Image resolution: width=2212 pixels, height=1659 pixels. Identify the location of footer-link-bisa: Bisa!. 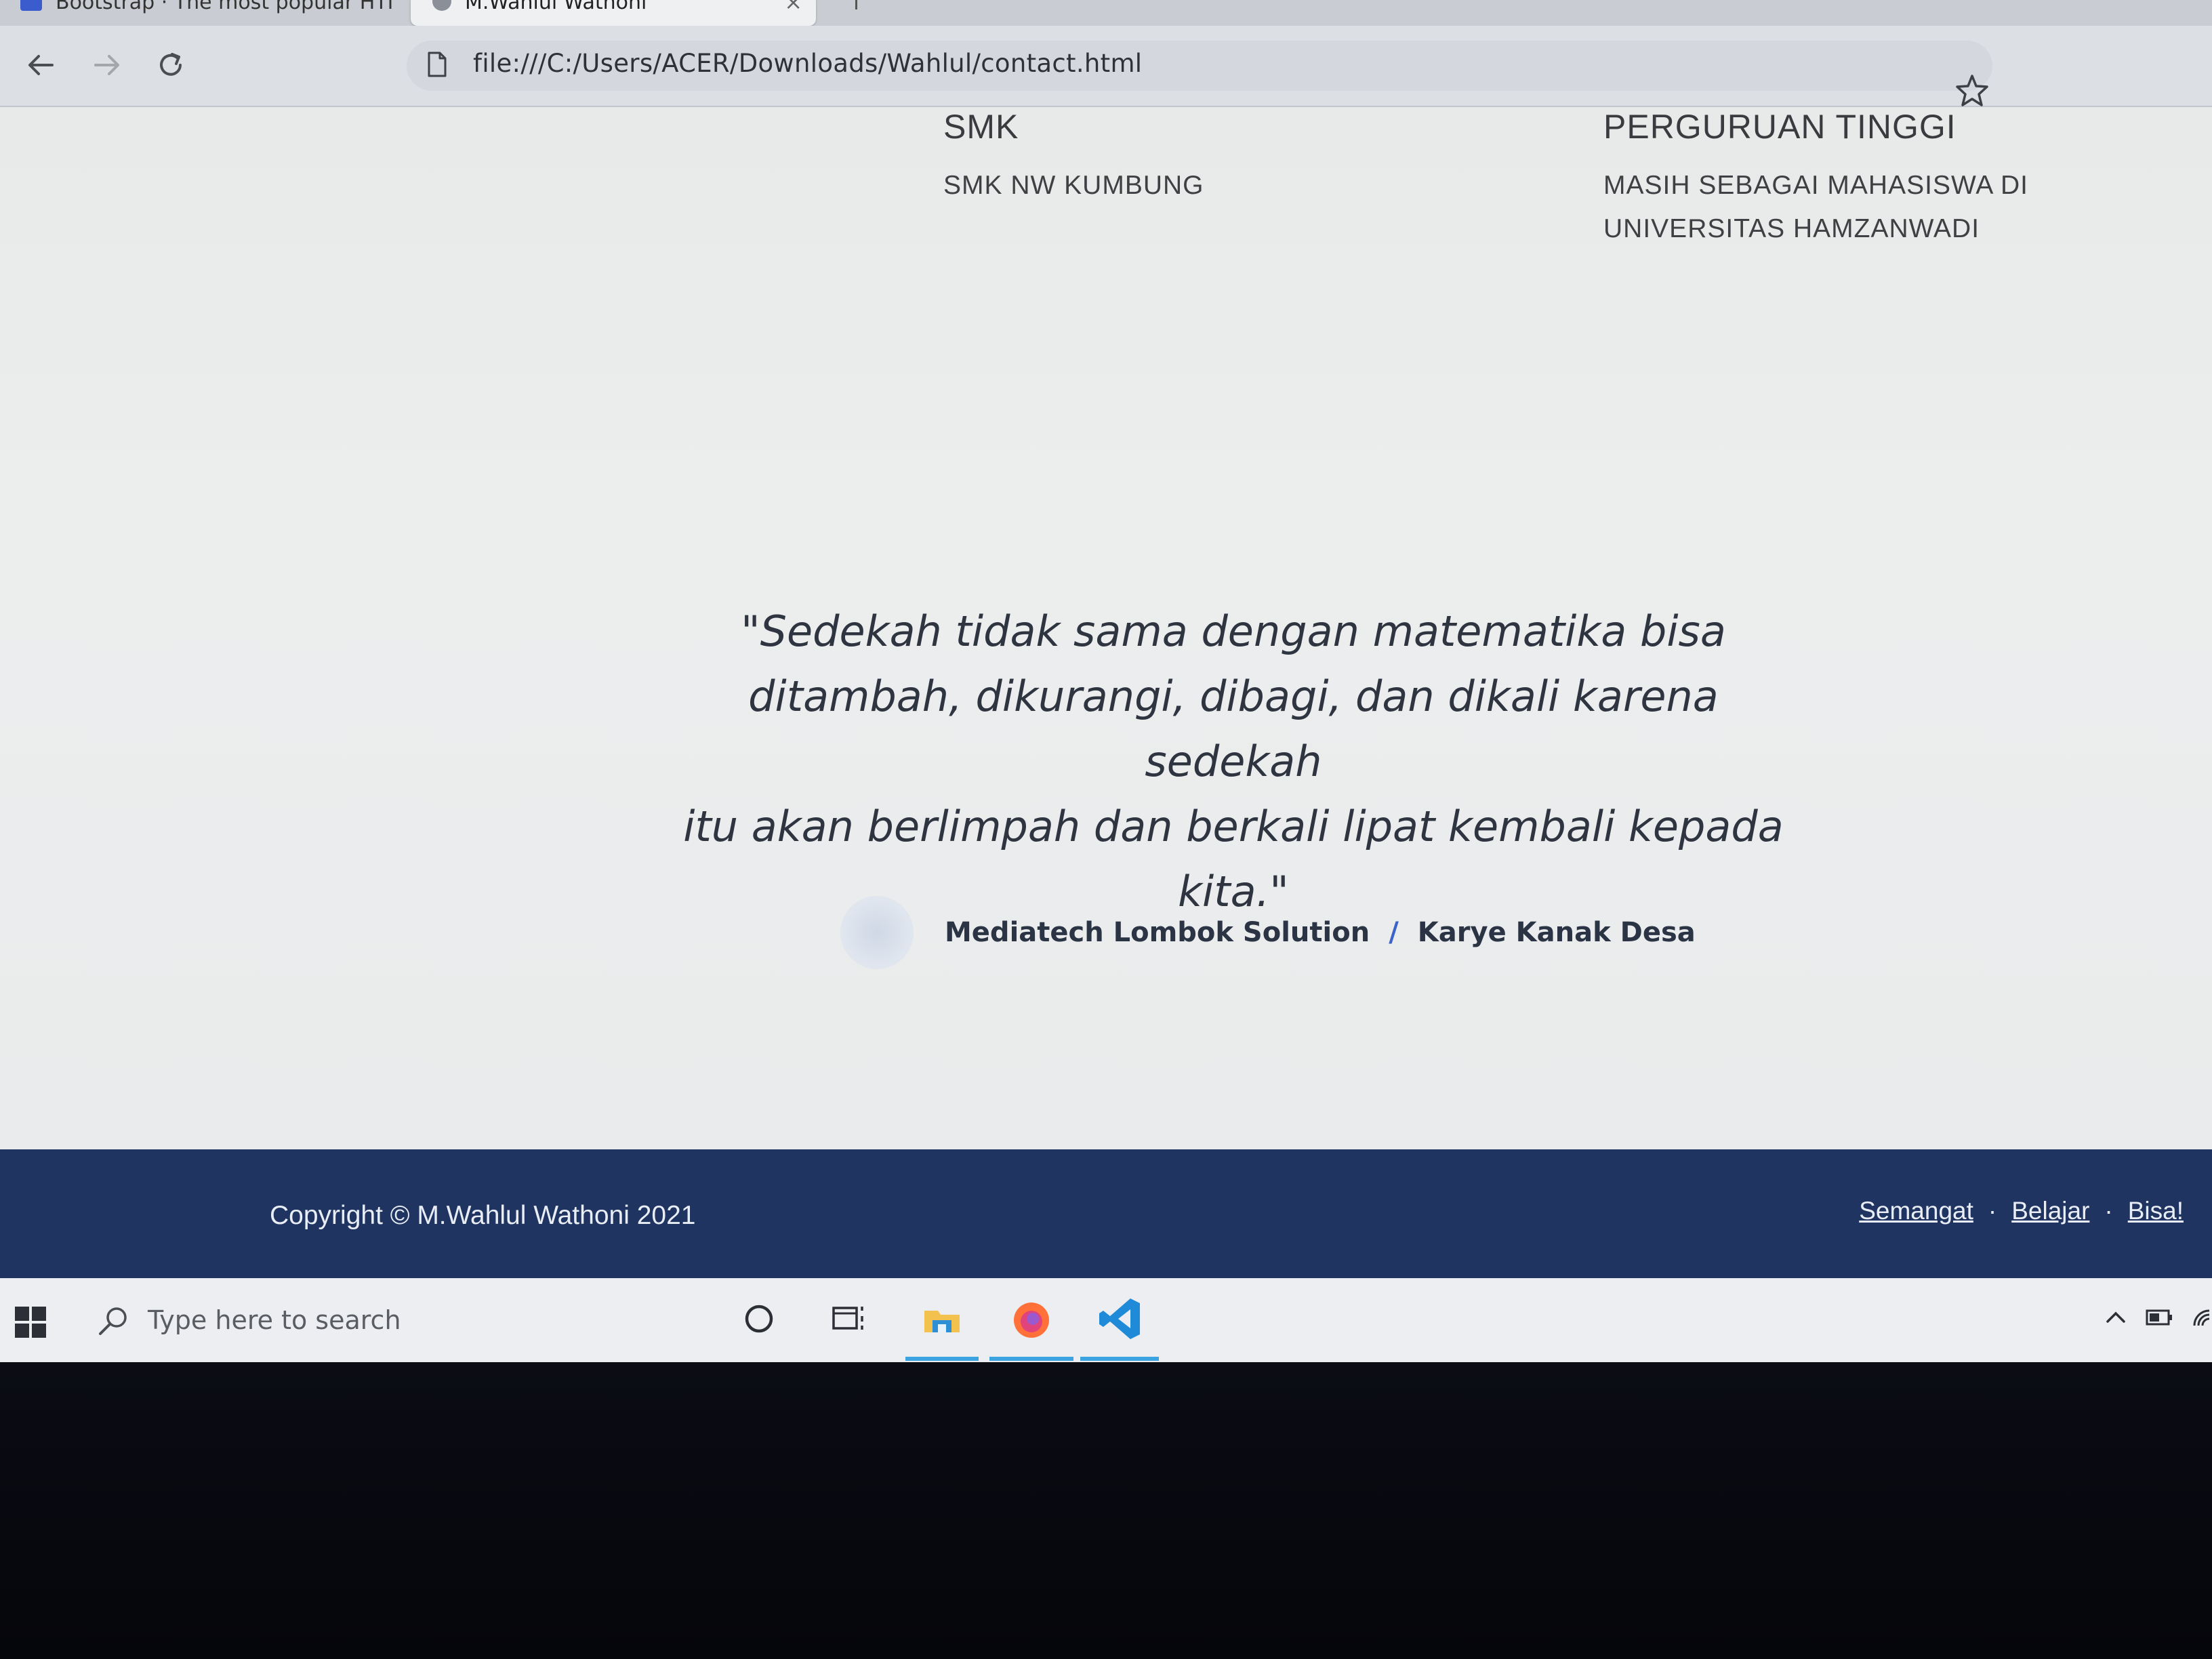
(2156, 1211).